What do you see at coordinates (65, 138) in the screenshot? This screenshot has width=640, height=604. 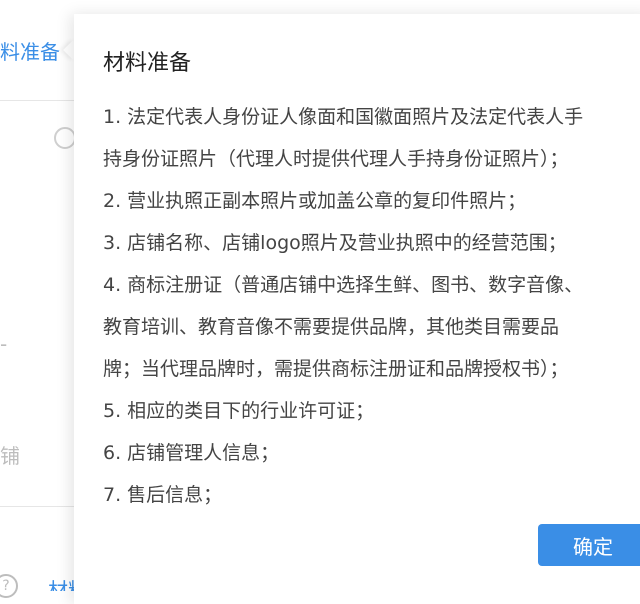 I see `radio-button` at bounding box center [65, 138].